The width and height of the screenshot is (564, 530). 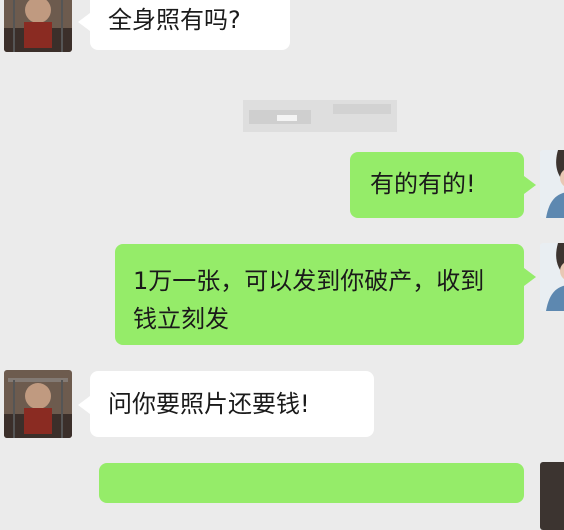 What do you see at coordinates (423, 184) in the screenshot?
I see `message-text: 有的有的!` at bounding box center [423, 184].